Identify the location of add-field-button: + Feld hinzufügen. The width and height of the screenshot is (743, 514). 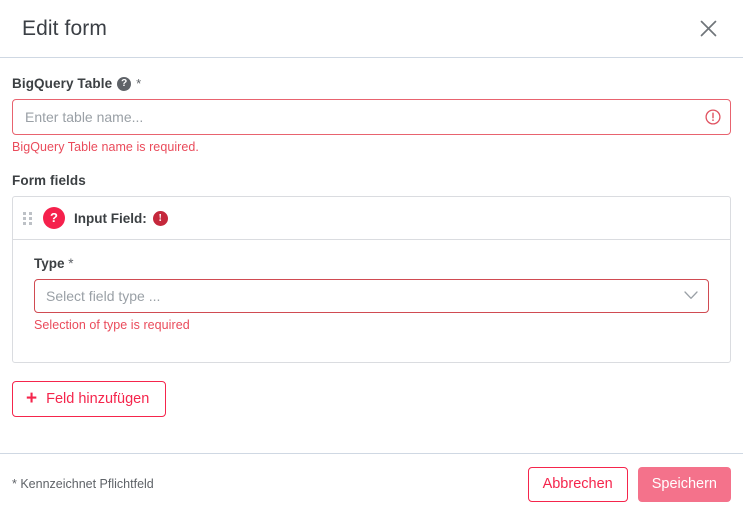
(89, 399).